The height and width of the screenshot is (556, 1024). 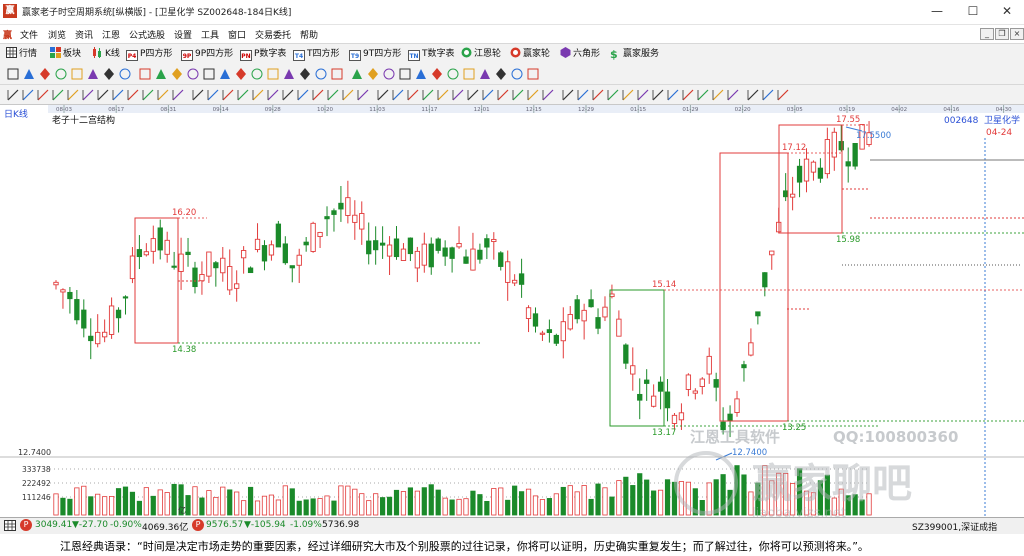 I want to click on drawing-tools-icons, so click(x=512, y=74).